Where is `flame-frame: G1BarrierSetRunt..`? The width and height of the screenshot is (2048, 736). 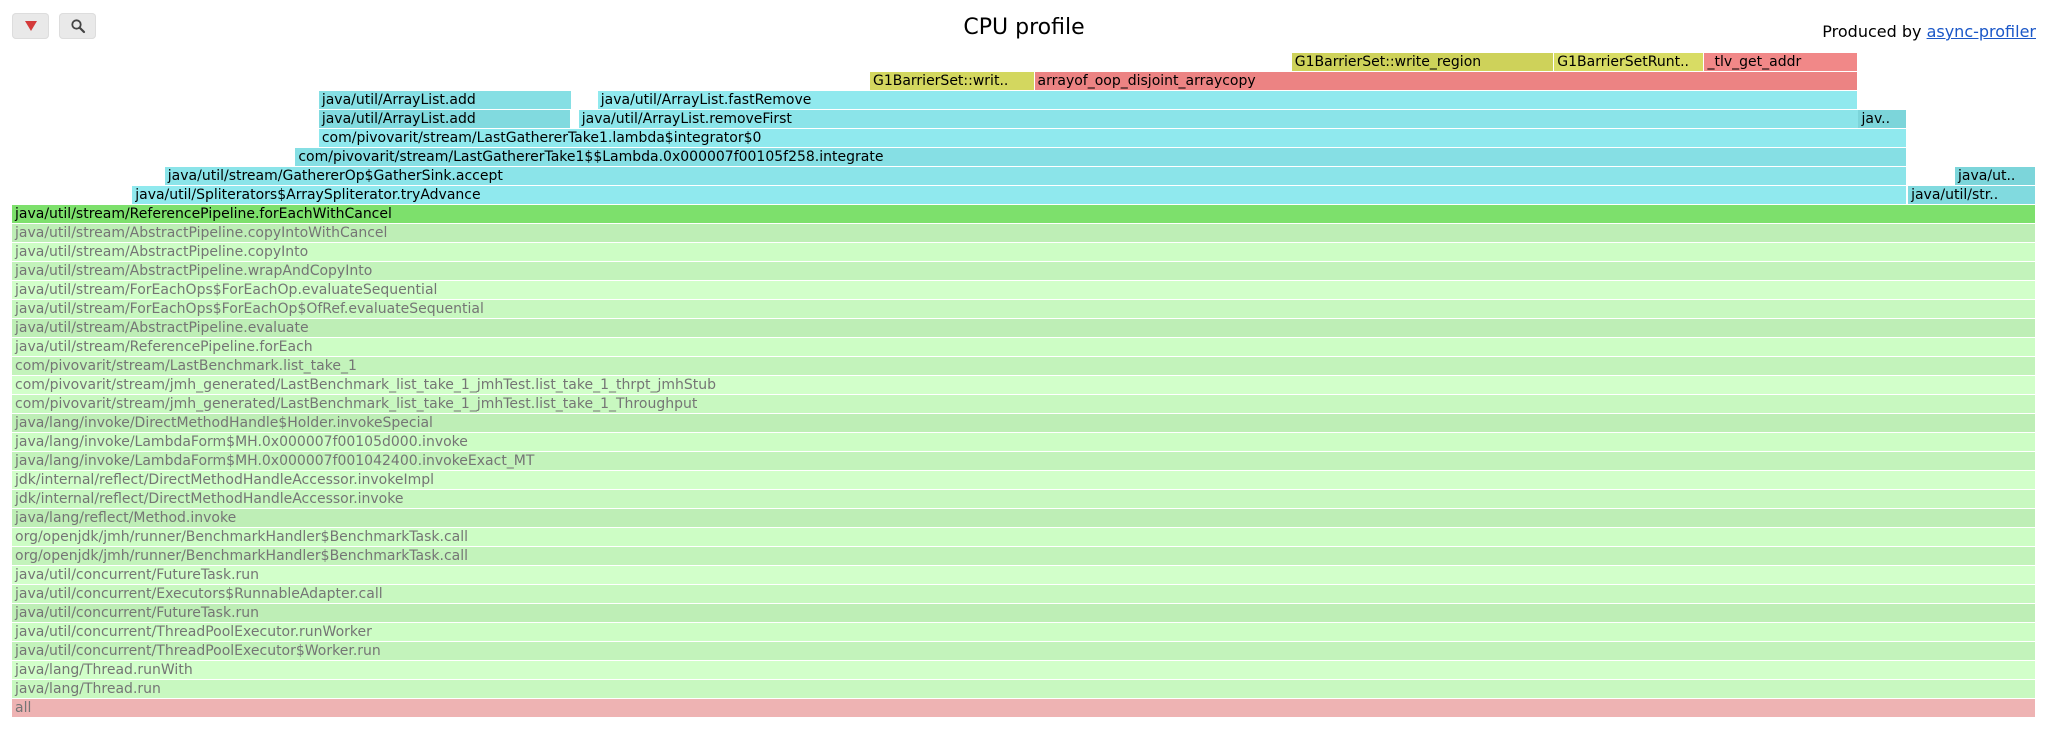 flame-frame: G1BarrierSetRunt.. is located at coordinates (1629, 62).